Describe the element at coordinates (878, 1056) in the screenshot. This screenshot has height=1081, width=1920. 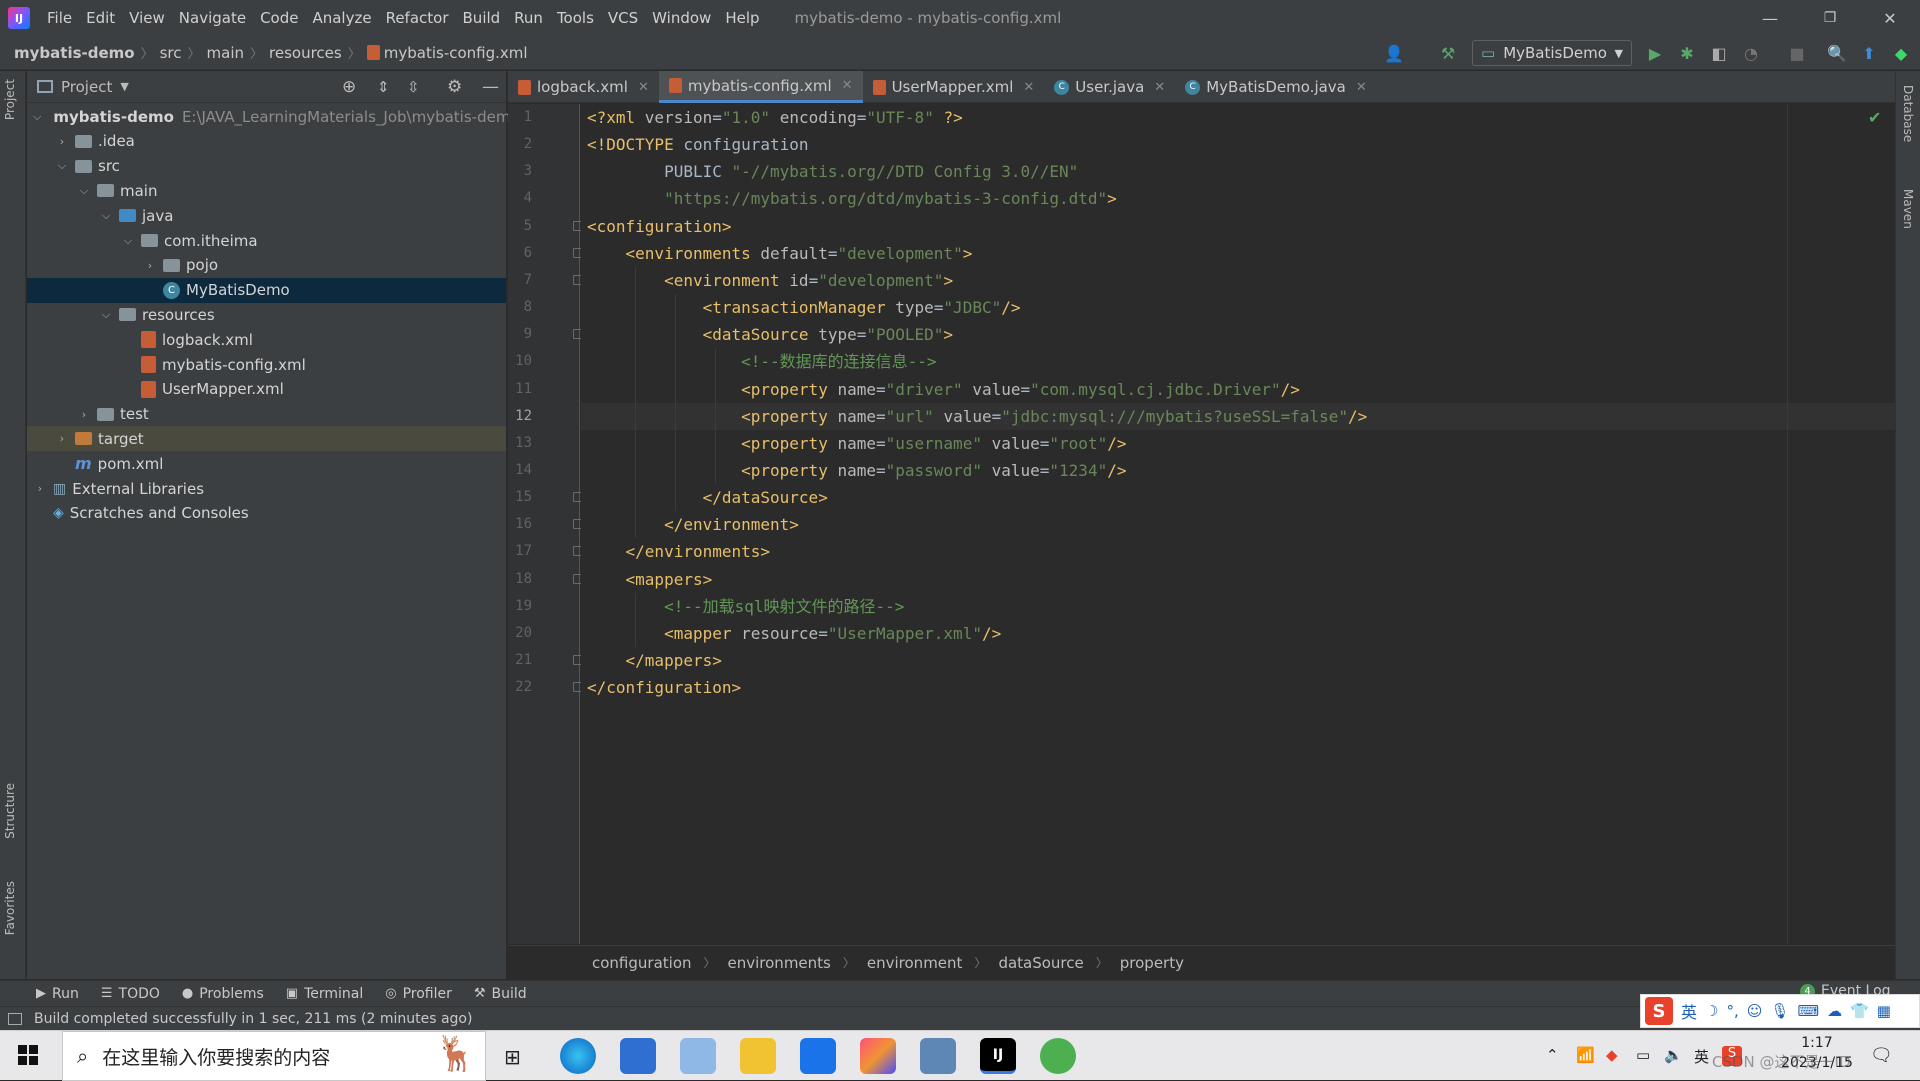
I see `toolbox-icon` at that location.